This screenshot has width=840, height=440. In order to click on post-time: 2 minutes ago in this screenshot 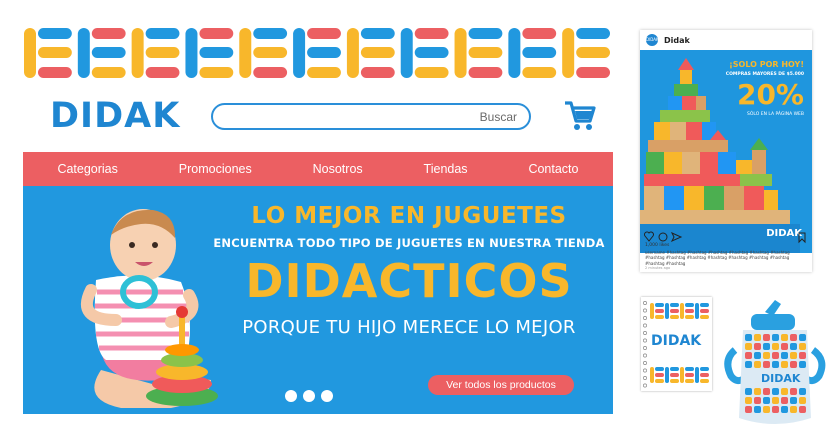, I will do `click(658, 268)`.